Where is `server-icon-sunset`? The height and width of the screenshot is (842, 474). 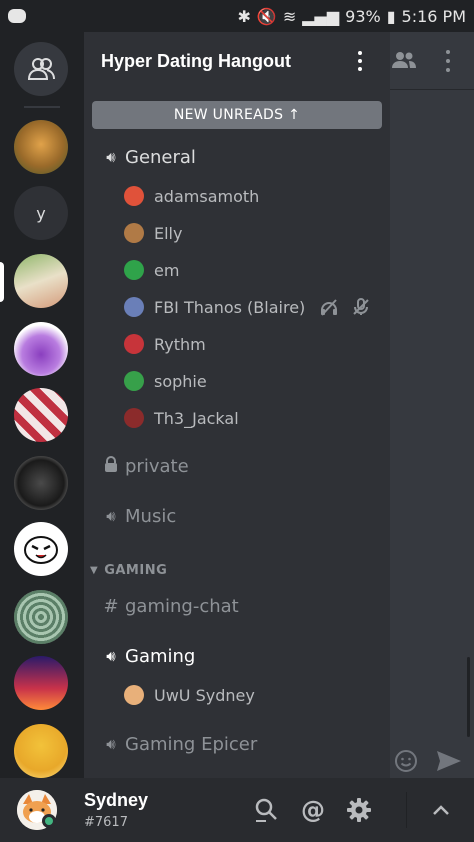 server-icon-sunset is located at coordinates (41, 683).